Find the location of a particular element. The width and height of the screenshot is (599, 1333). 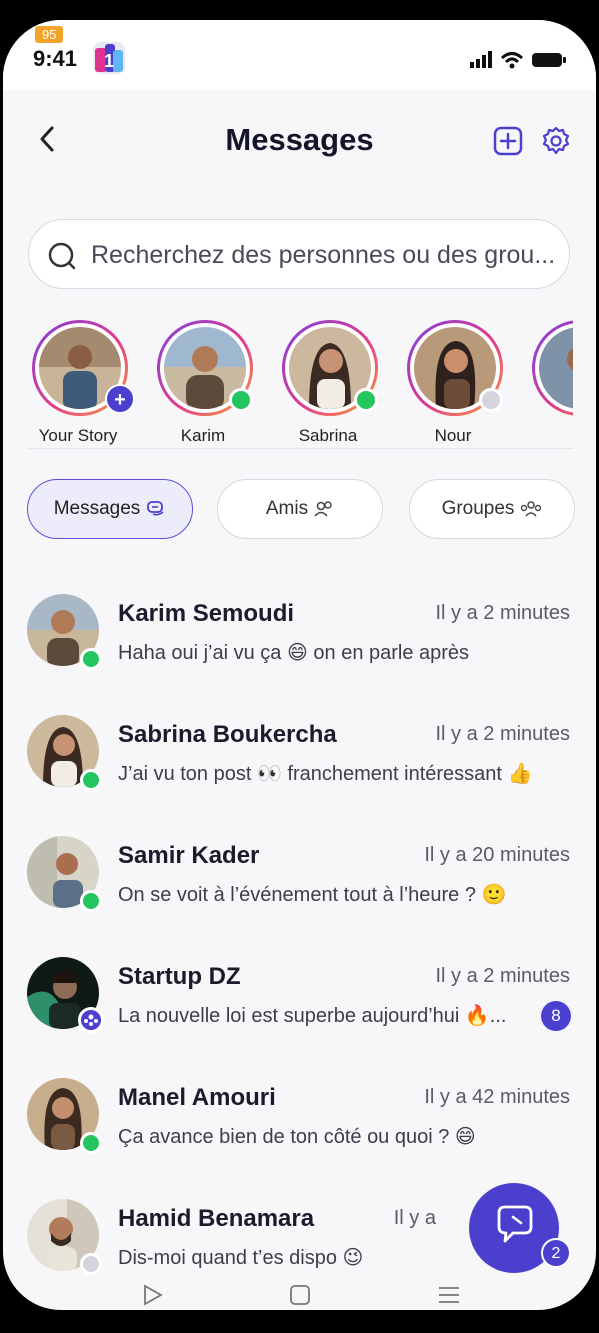

story-name: Nour is located at coordinates (453, 435).